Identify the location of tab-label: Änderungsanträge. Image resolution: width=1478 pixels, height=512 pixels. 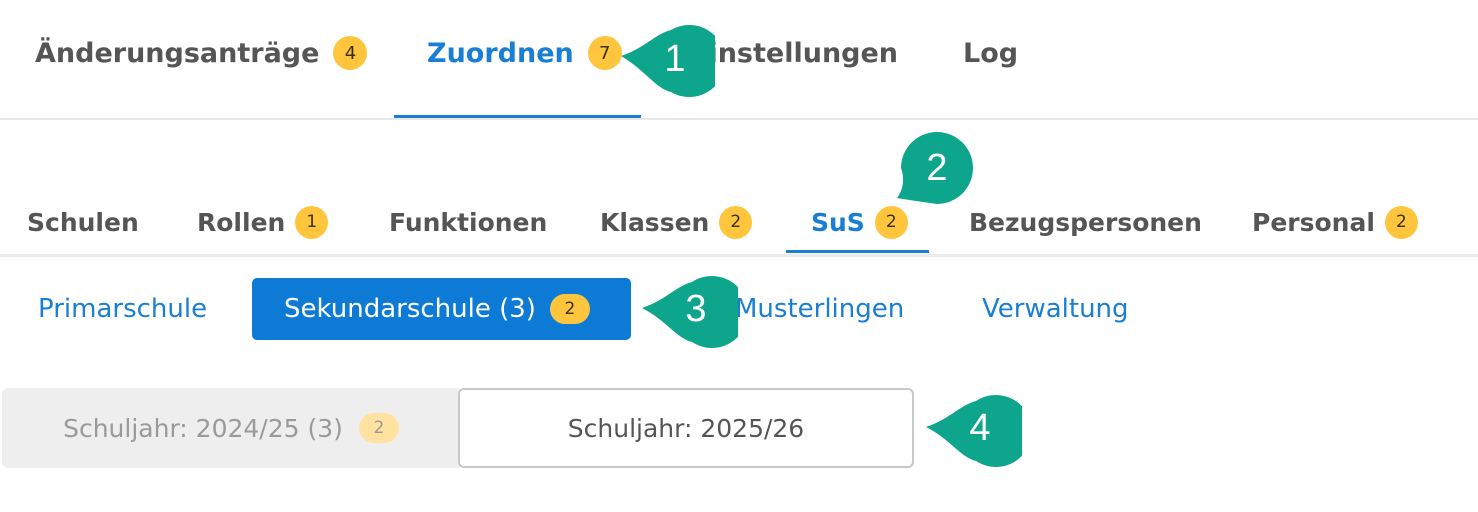
(177, 53).